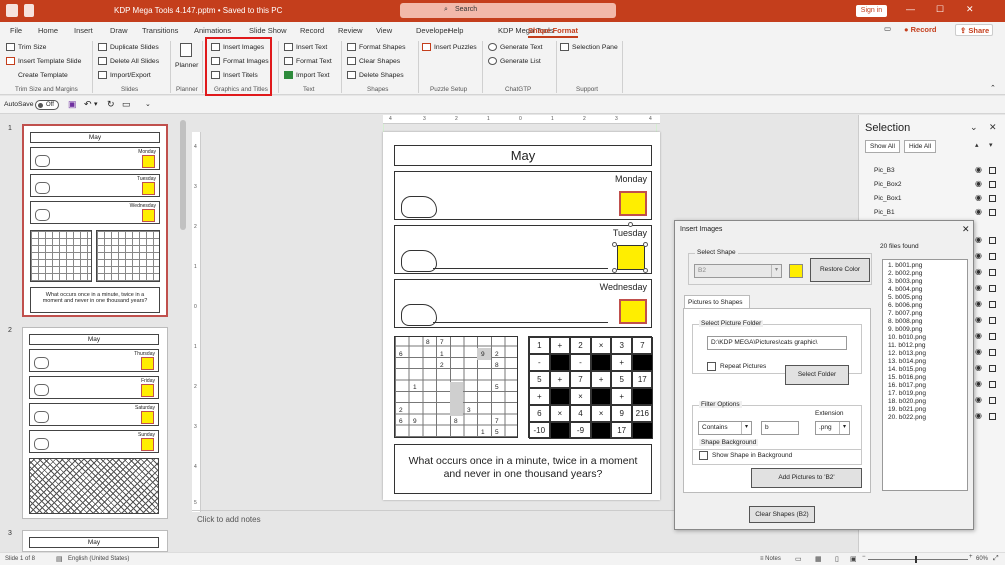 The image size is (1005, 565). Describe the element at coordinates (782, 514) in the screenshot. I see `clear-shapes-dialog-button: Clear Shapes (B2)` at that location.